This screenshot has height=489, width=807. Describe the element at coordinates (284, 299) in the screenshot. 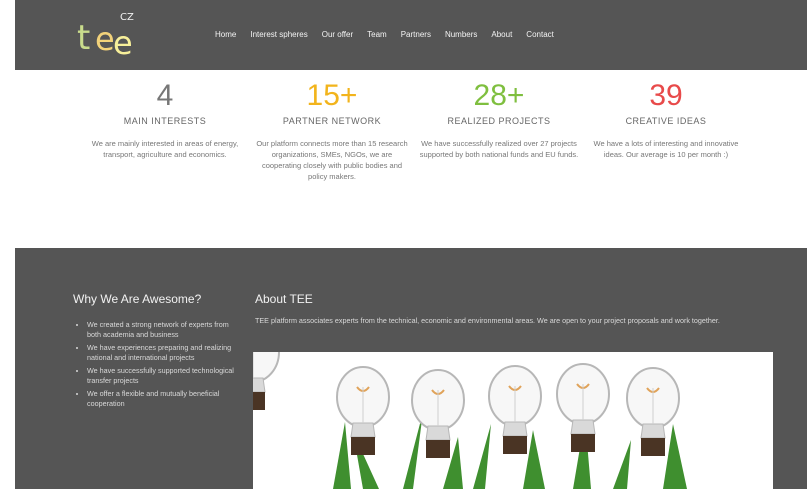

I see `about-tee-heading: About TEE` at that location.